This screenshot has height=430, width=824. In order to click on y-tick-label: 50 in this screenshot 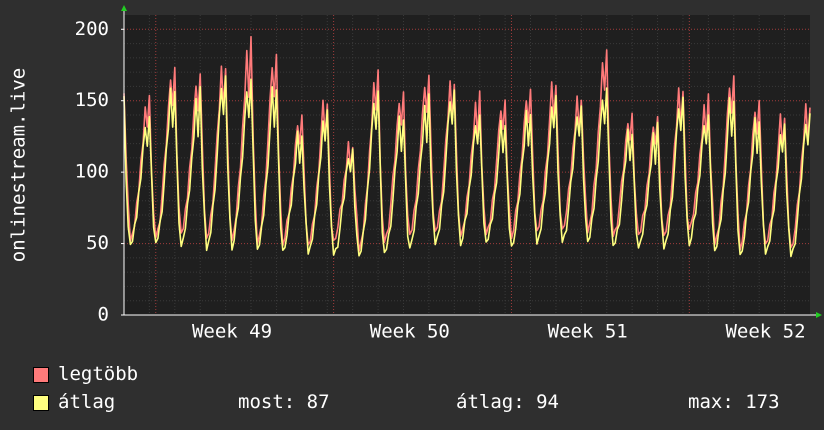, I will do `click(97, 243)`.